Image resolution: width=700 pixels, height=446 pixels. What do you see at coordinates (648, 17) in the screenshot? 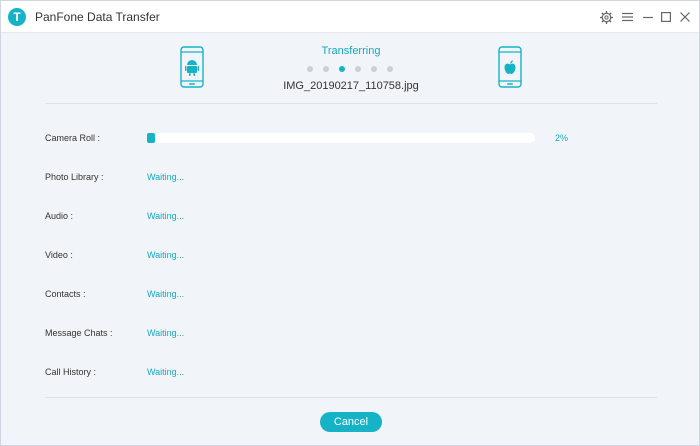
I see `minimize-icon` at bounding box center [648, 17].